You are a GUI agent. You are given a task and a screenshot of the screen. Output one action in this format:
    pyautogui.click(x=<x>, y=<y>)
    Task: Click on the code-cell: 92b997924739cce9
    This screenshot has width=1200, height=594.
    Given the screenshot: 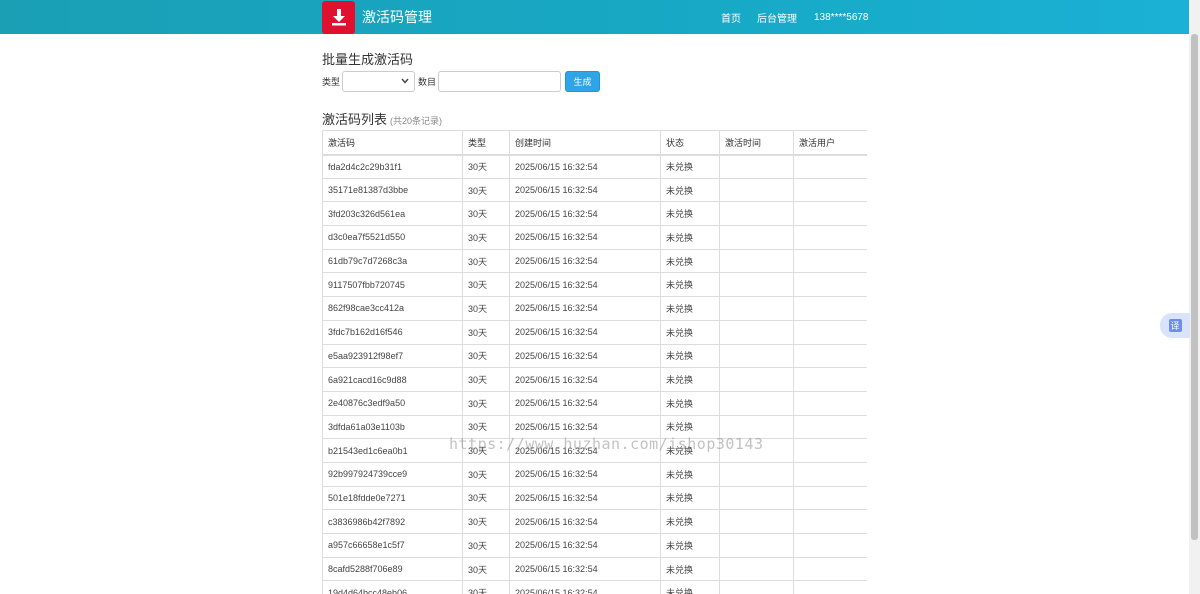 What is the action you would take?
    pyautogui.click(x=392, y=474)
    